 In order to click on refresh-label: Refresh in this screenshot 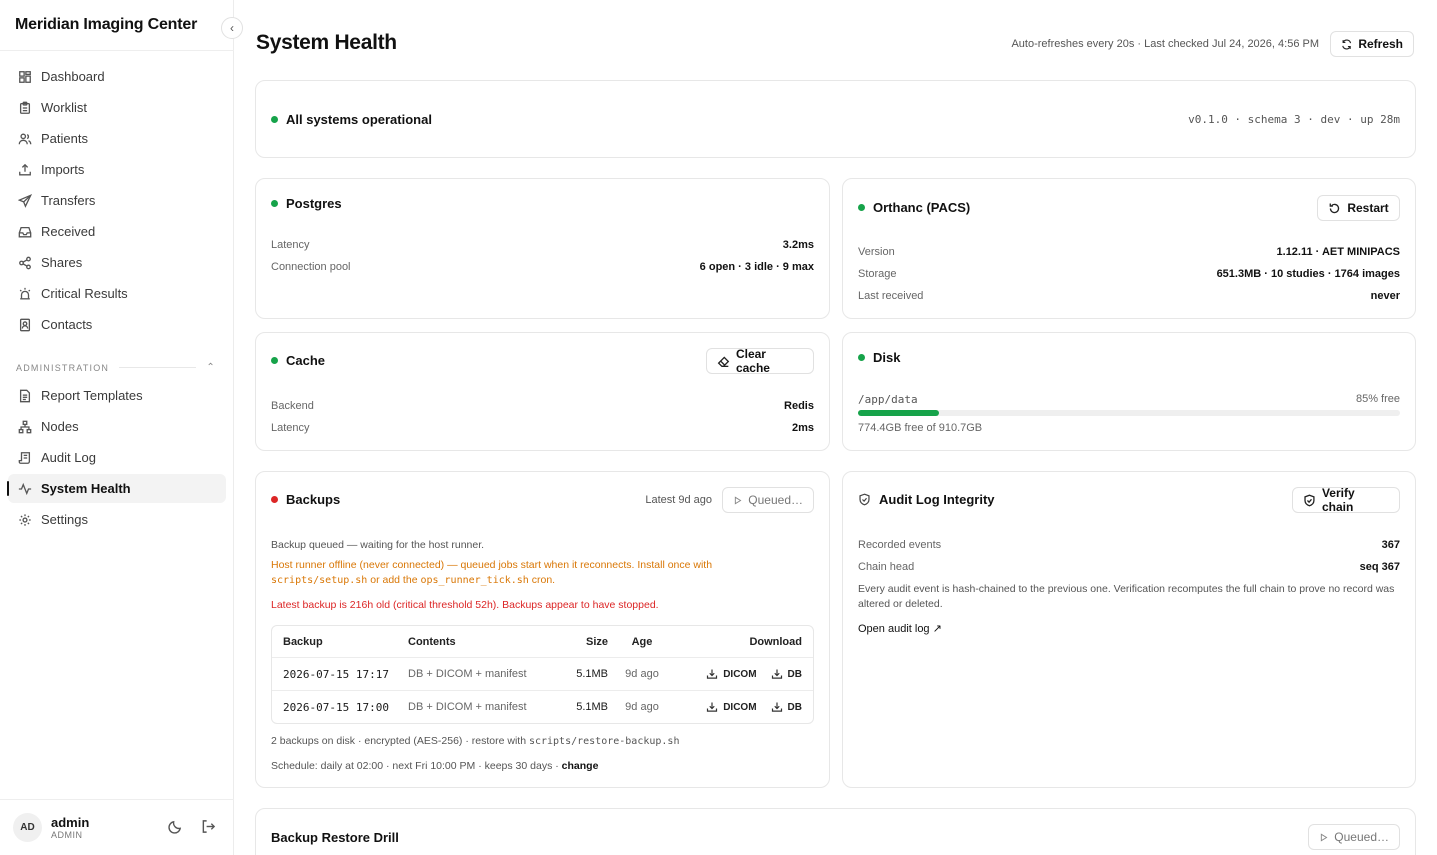, I will do `click(1380, 44)`.